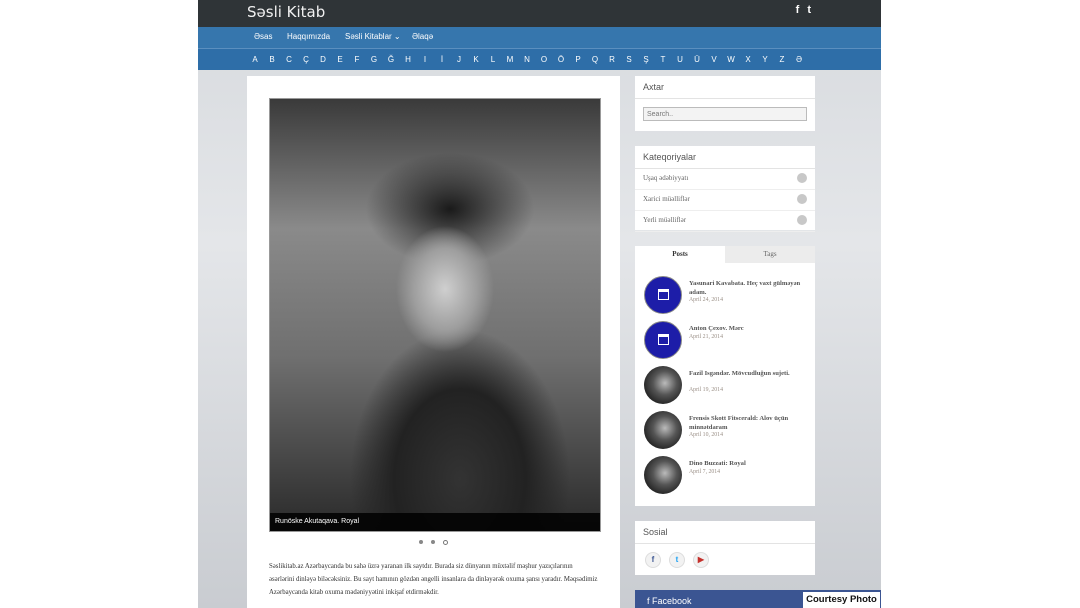 This screenshot has height=608, width=1080. What do you see at coordinates (561, 59) in the screenshot?
I see `alpha-letter: Ö` at bounding box center [561, 59].